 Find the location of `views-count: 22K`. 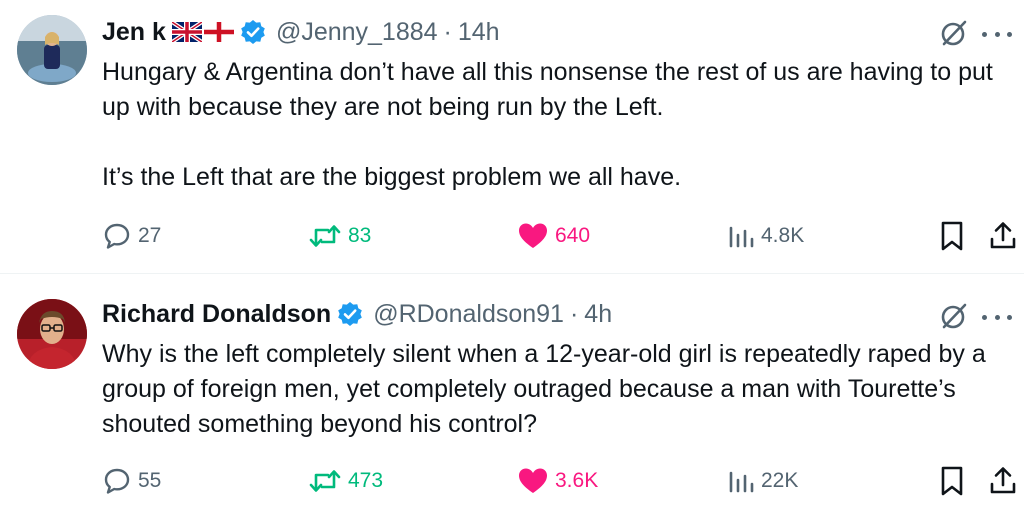

views-count: 22K is located at coordinates (780, 480).